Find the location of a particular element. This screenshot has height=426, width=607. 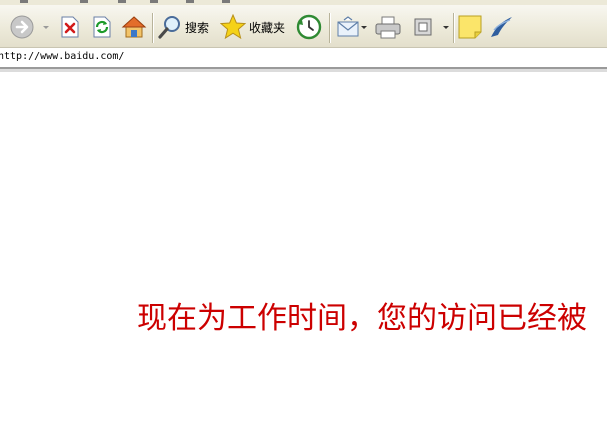

favorites-label: 收藏夹 is located at coordinates (267, 27).